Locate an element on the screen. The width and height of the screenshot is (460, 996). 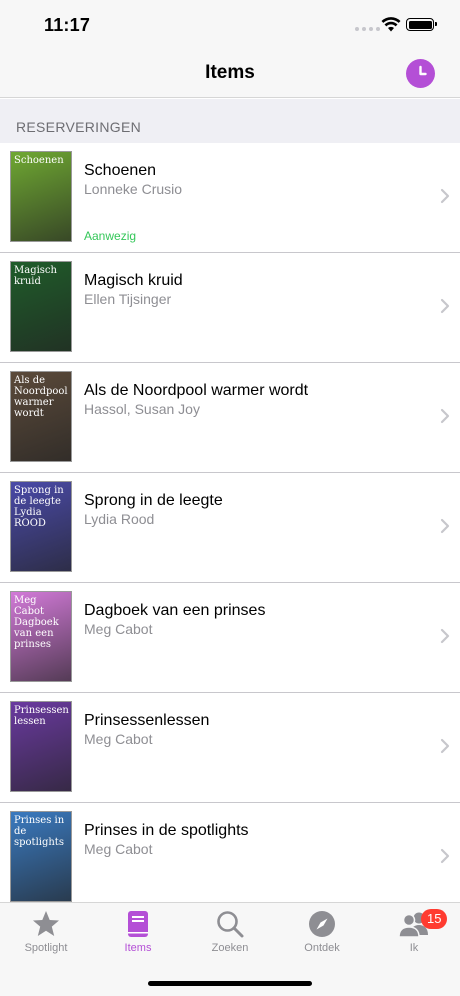
item-title: Magisch kruid is located at coordinates (133, 280).